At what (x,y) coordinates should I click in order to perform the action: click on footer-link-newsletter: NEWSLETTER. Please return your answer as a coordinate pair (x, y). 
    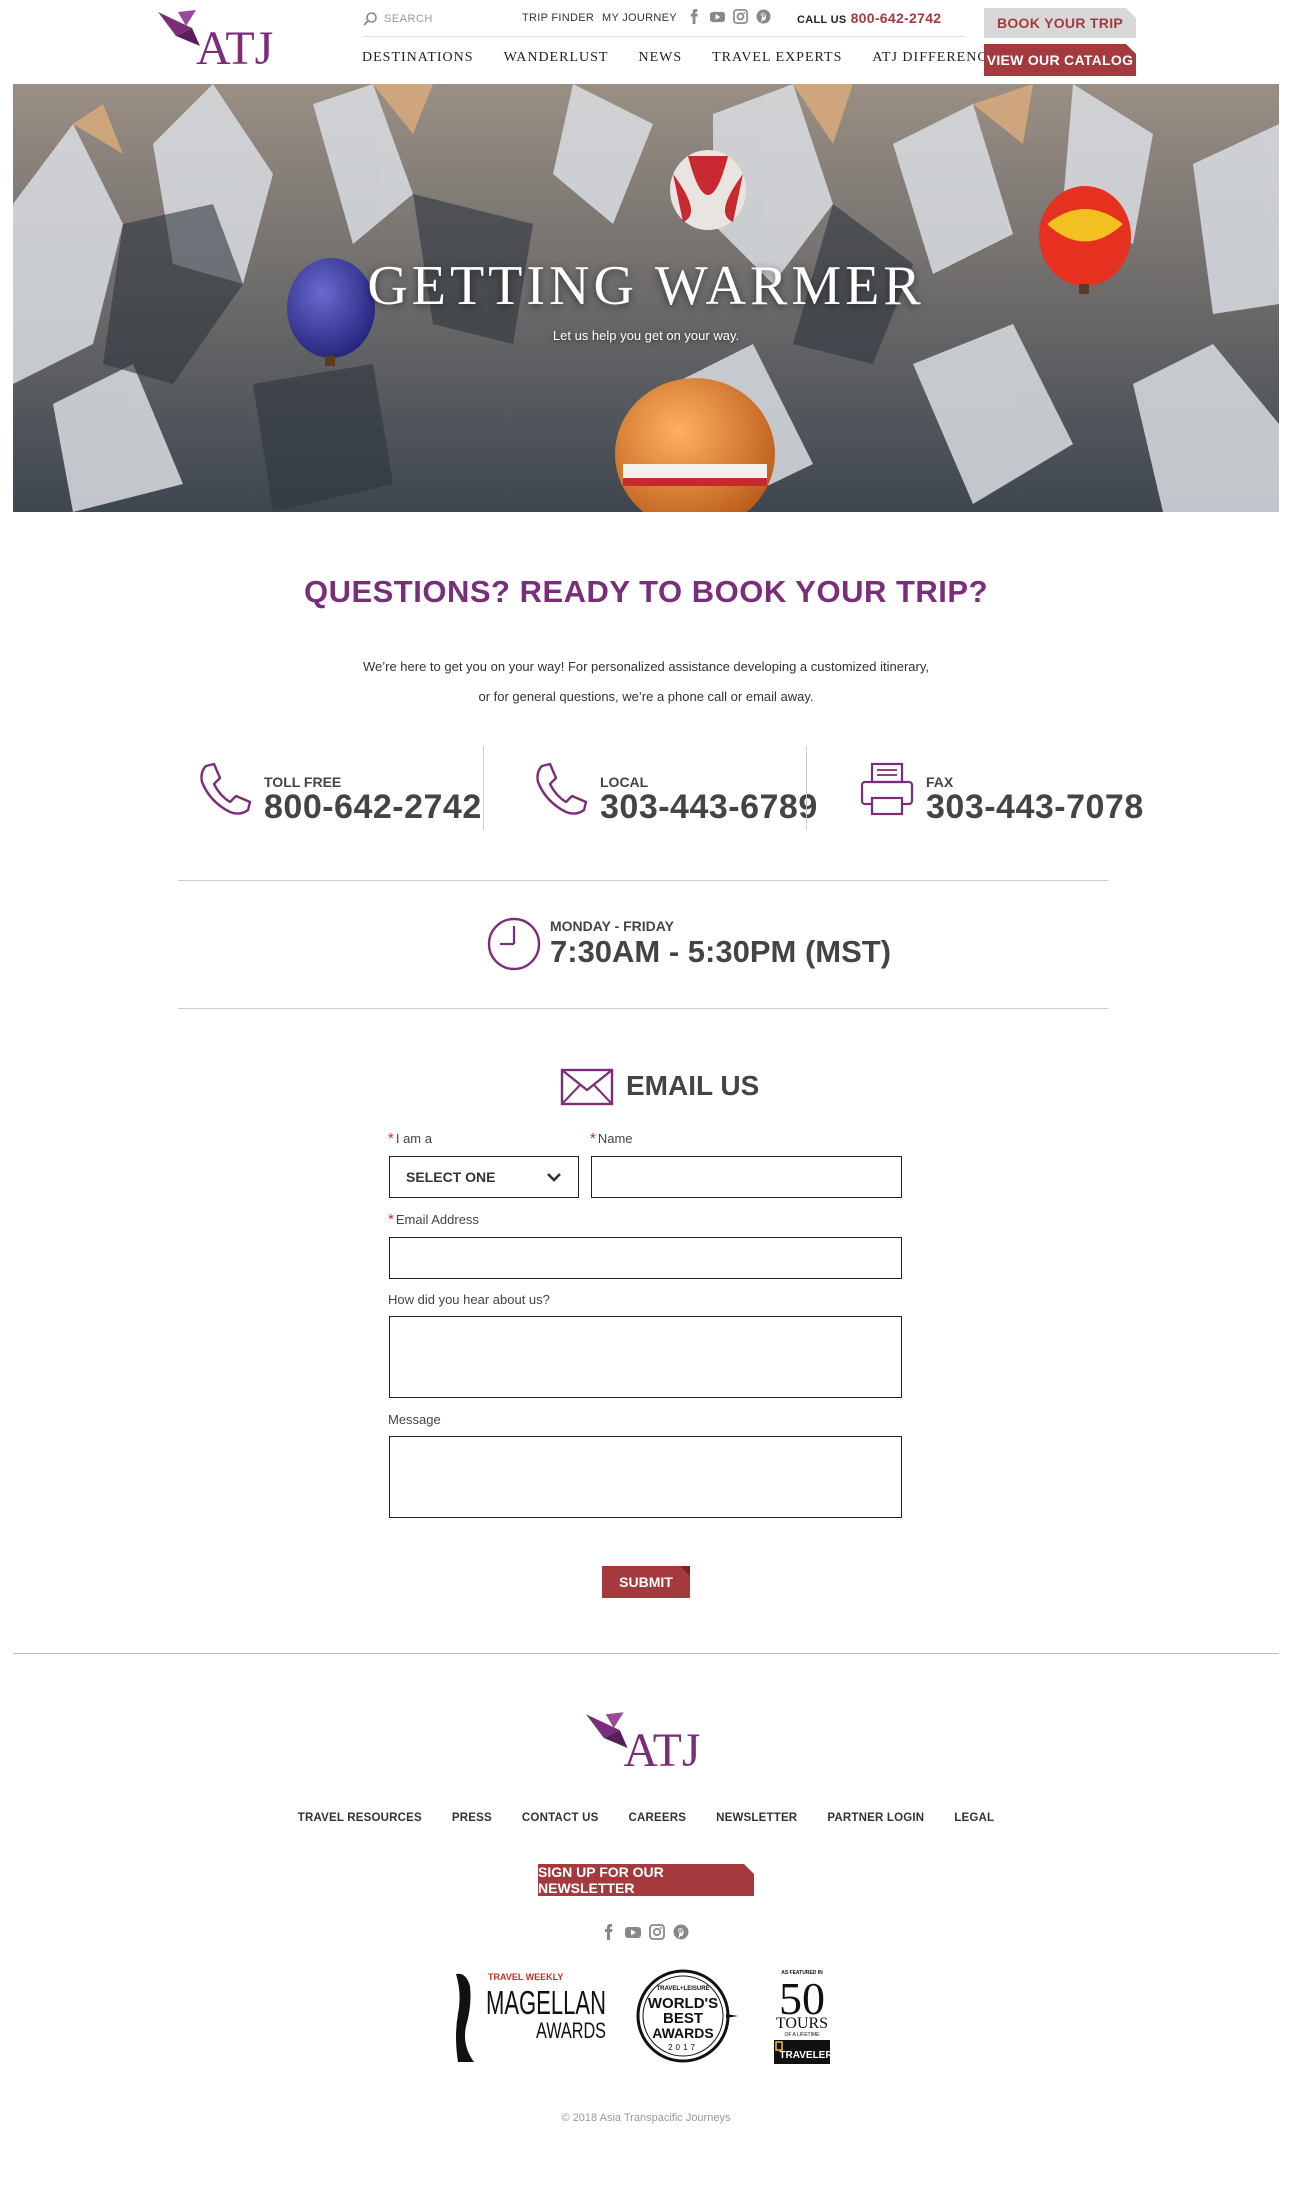
    Looking at the image, I should click on (756, 1818).